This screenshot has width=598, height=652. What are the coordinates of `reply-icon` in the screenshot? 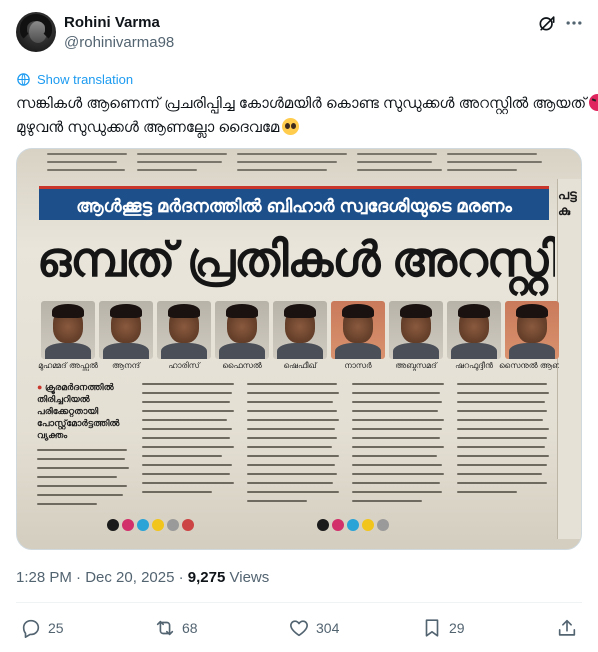 It's located at (31, 628).